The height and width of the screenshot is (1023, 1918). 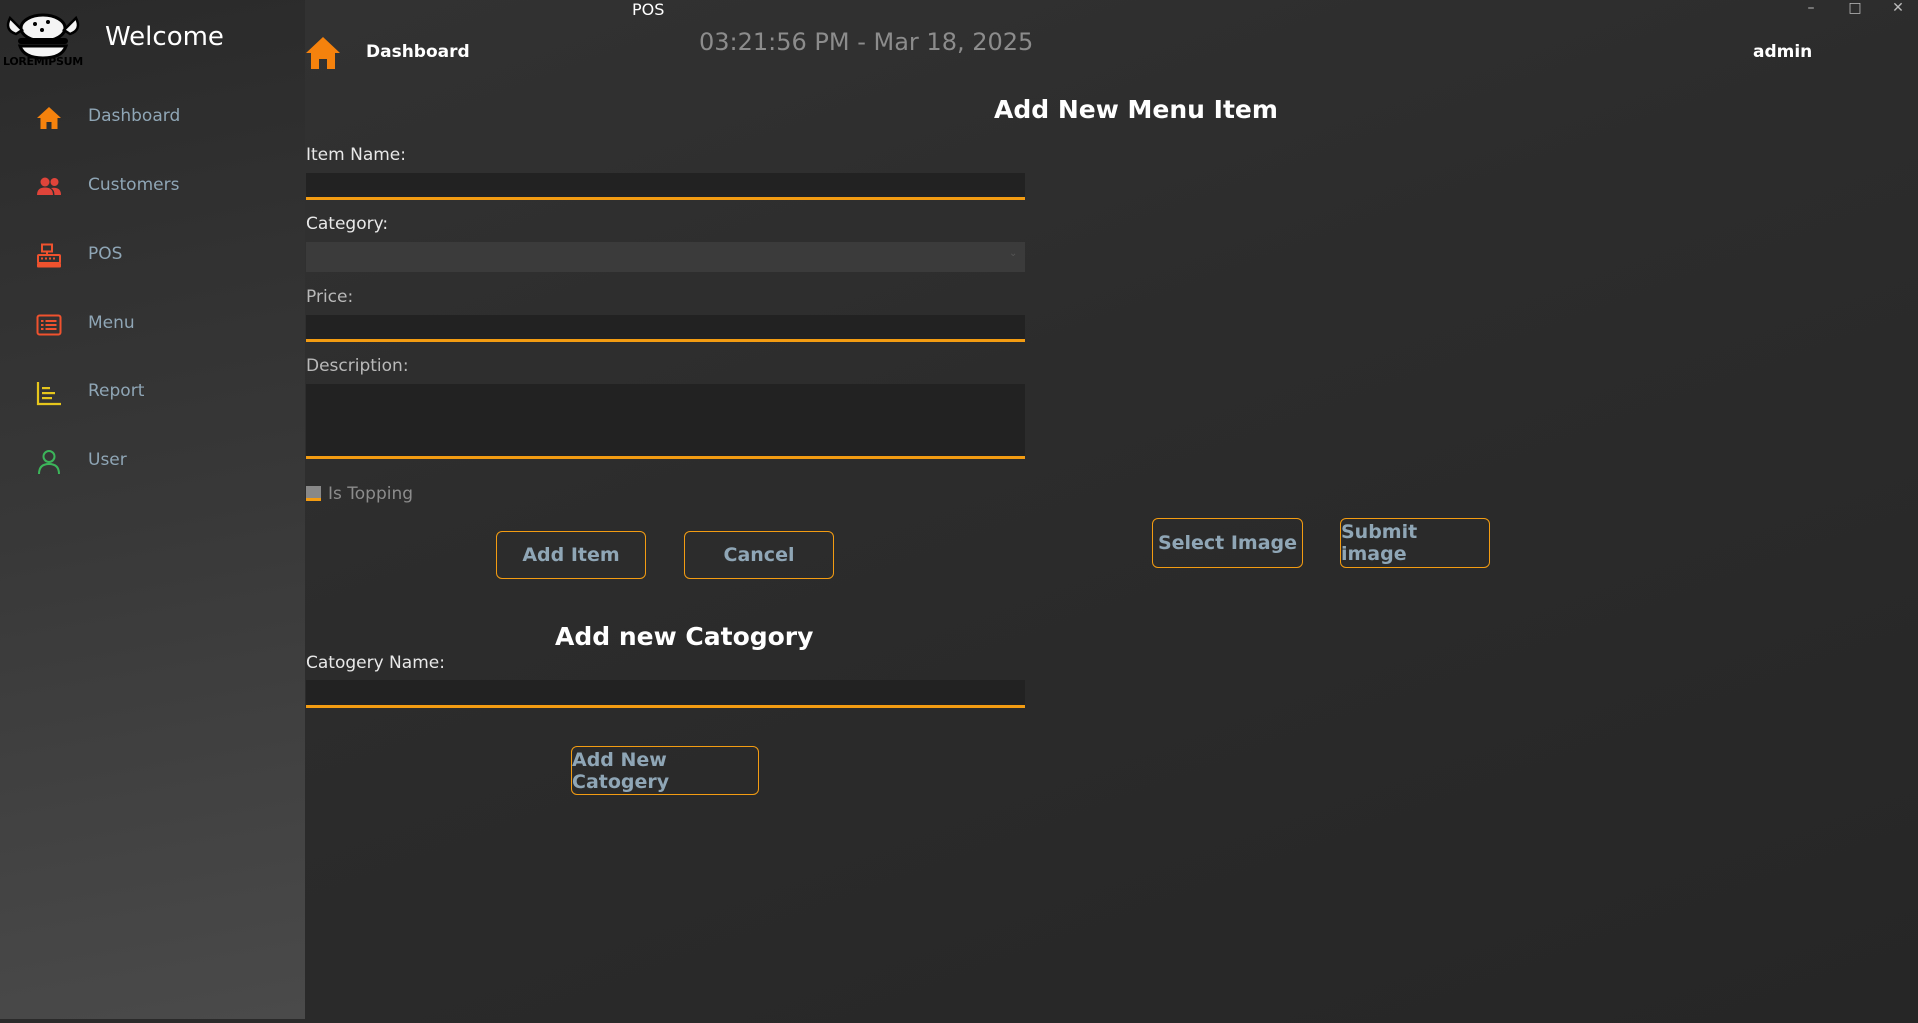 What do you see at coordinates (49, 325) in the screenshot?
I see `menu-list-icon` at bounding box center [49, 325].